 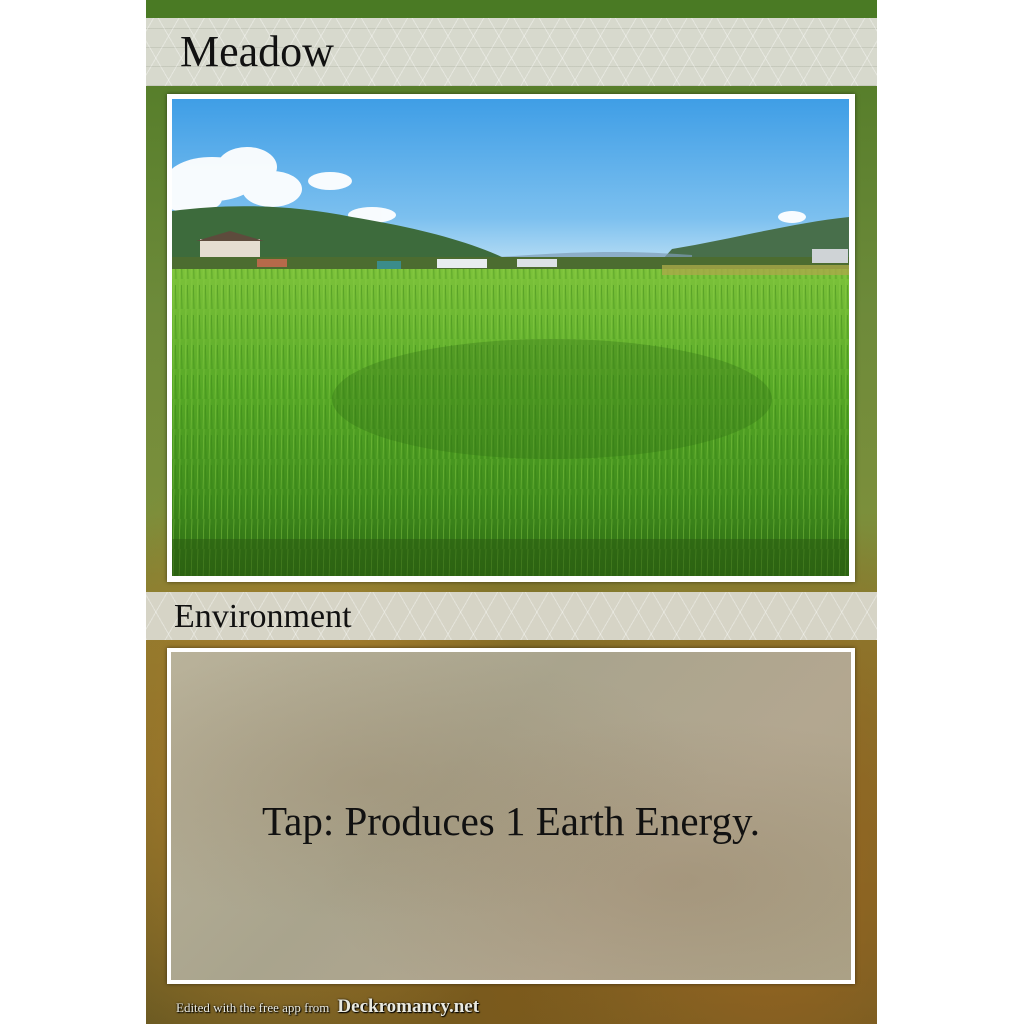 What do you see at coordinates (263, 616) in the screenshot?
I see `card-type: Environment` at bounding box center [263, 616].